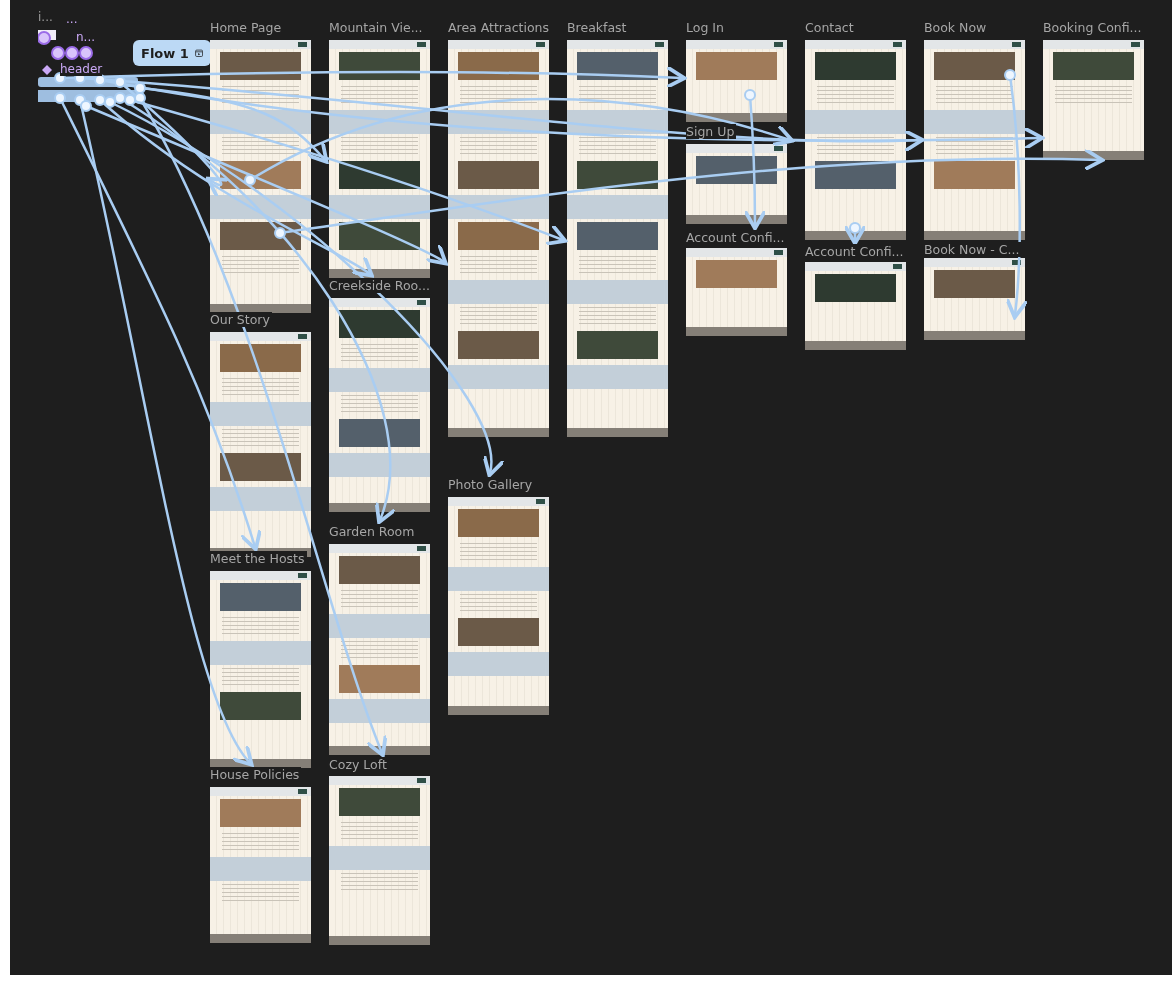  What do you see at coordinates (81, 69) in the screenshot?
I see `layer-label: header` at bounding box center [81, 69].